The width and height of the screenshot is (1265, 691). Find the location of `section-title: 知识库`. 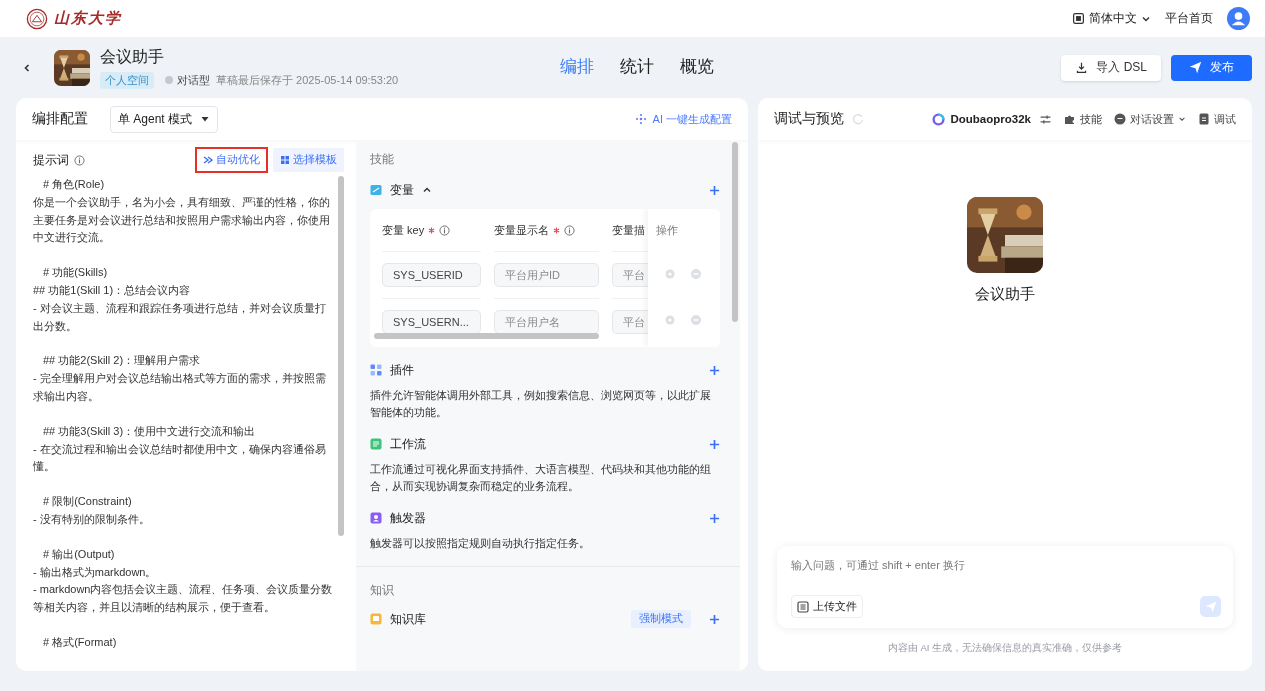

section-title: 知识库 is located at coordinates (408, 619).